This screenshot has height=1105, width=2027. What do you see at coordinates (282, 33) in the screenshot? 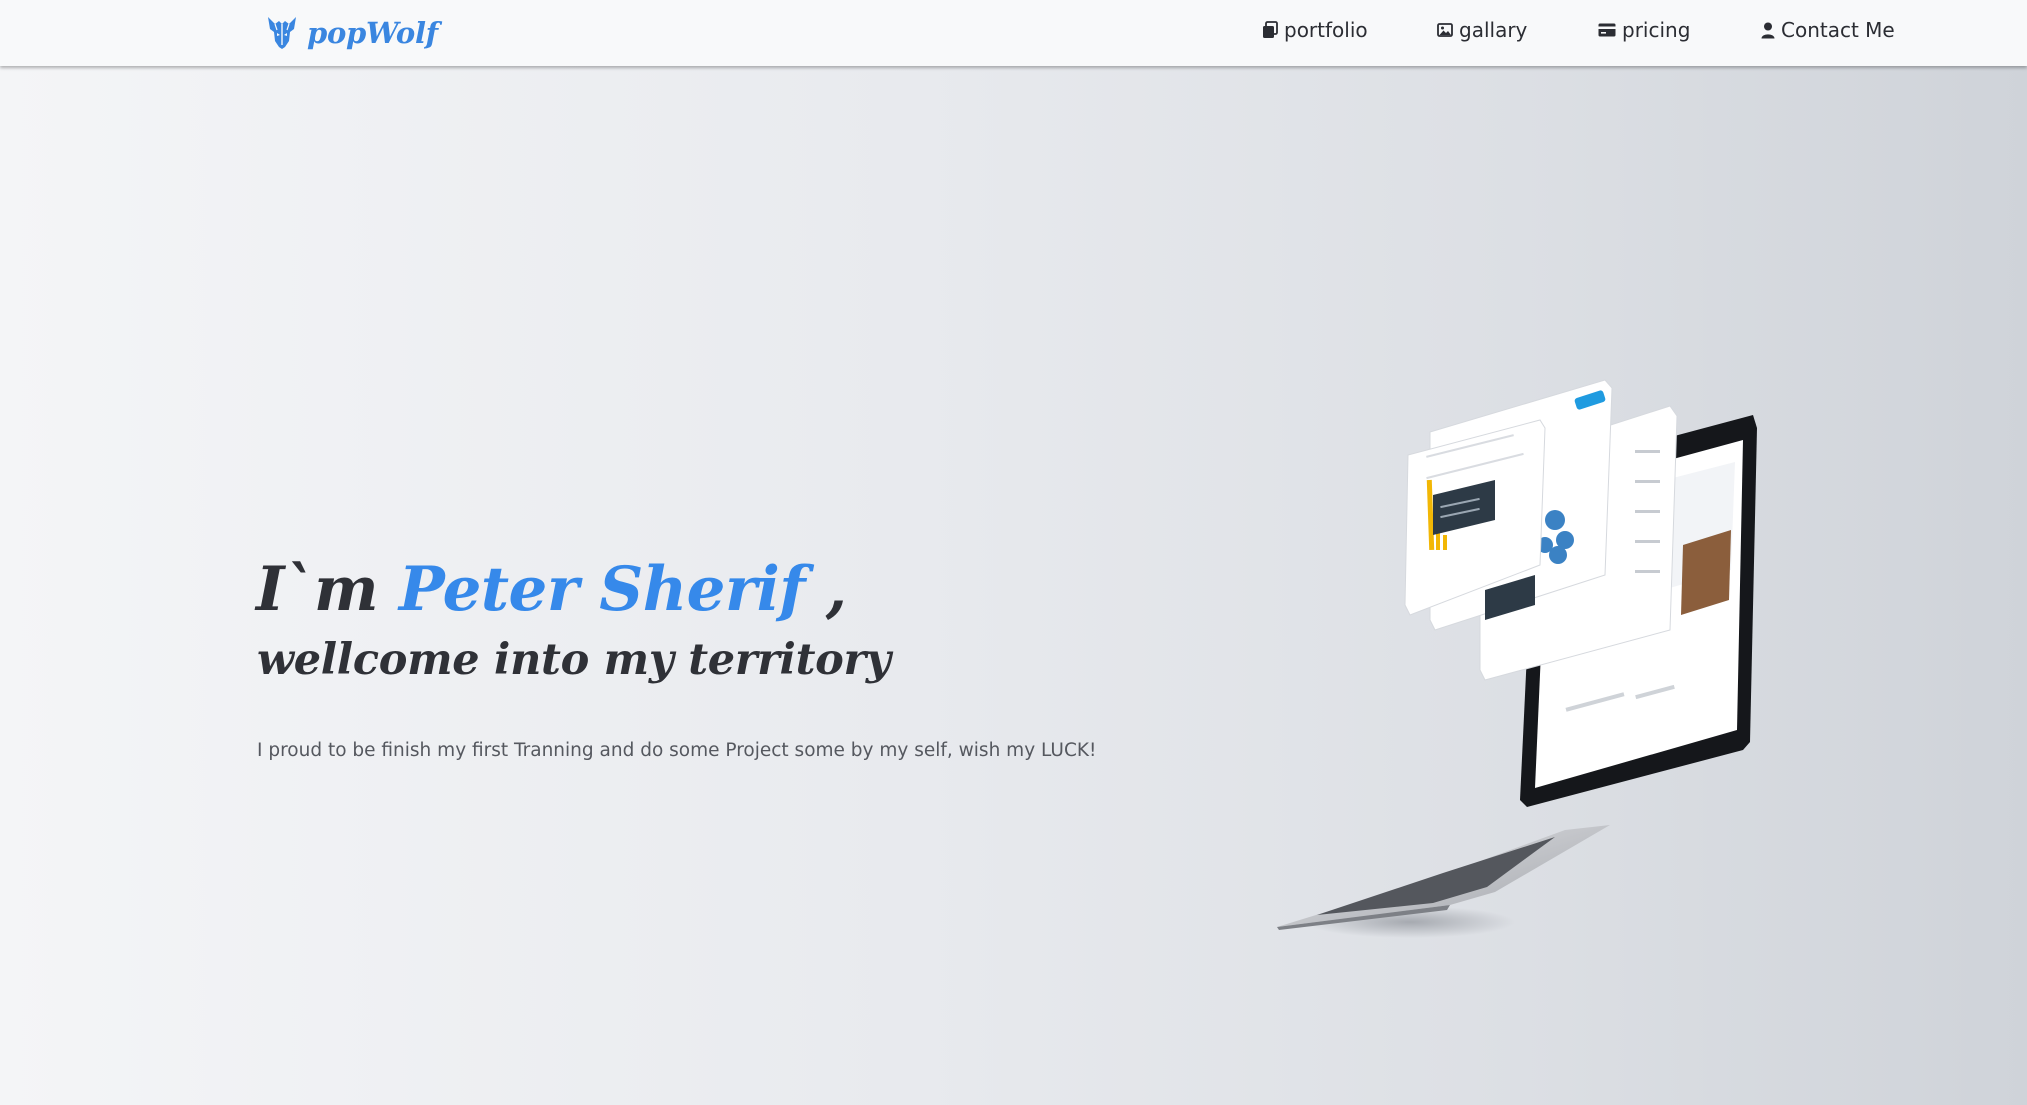
I see `wolf-logo-icon` at bounding box center [282, 33].